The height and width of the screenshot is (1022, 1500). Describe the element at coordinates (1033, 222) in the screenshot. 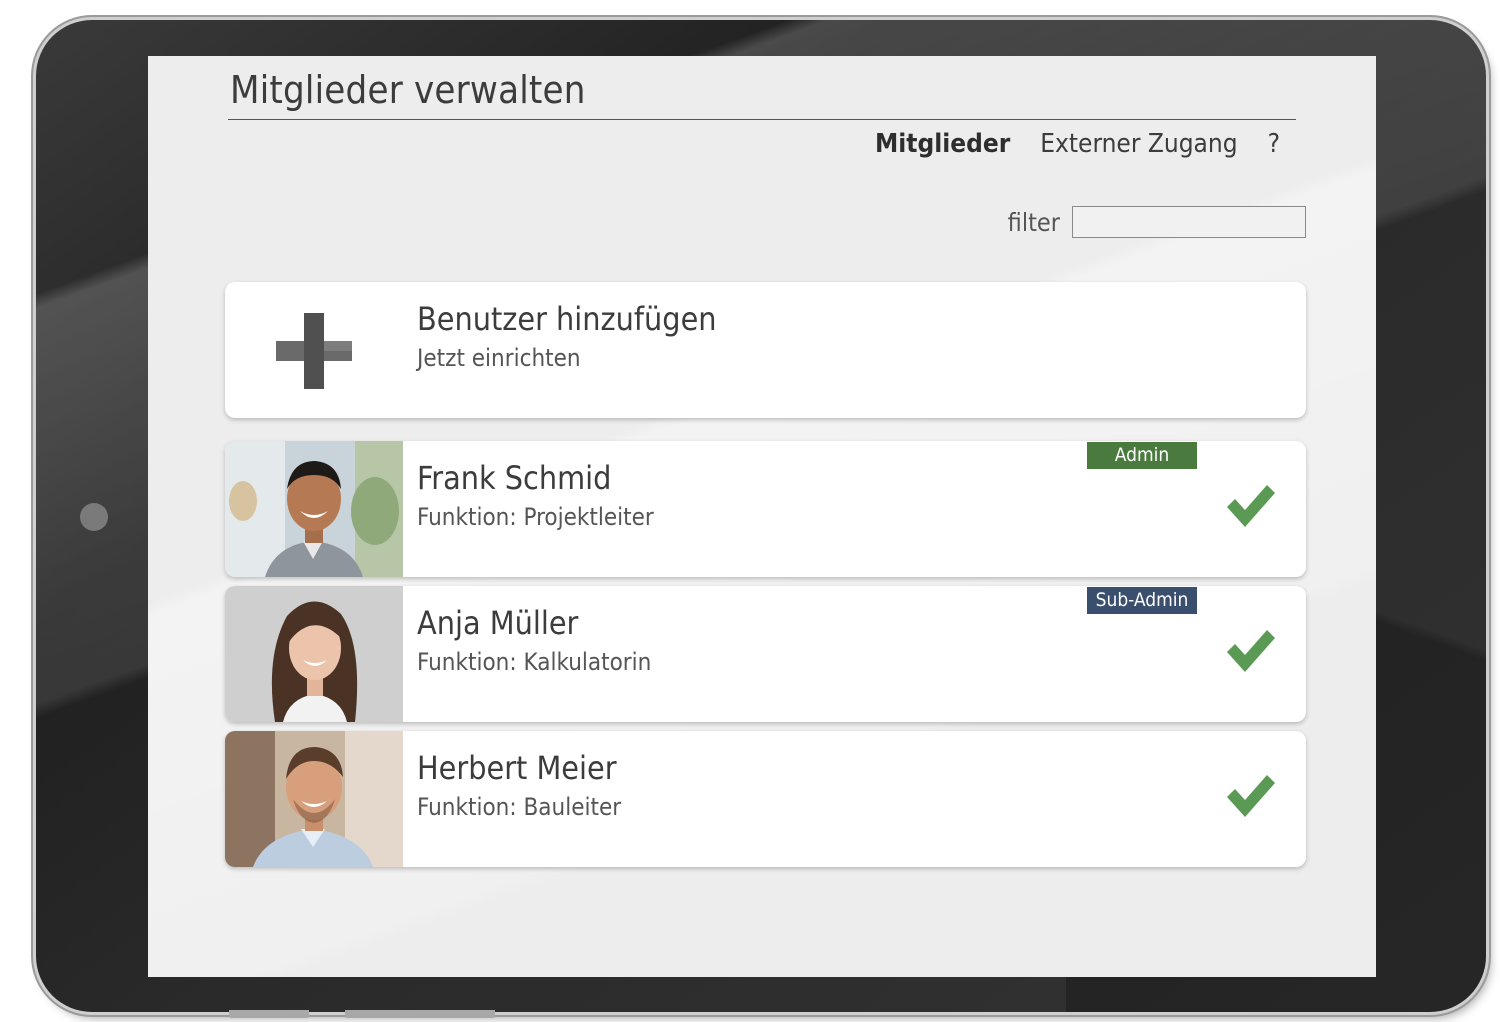

I see `filter-label: filter` at that location.